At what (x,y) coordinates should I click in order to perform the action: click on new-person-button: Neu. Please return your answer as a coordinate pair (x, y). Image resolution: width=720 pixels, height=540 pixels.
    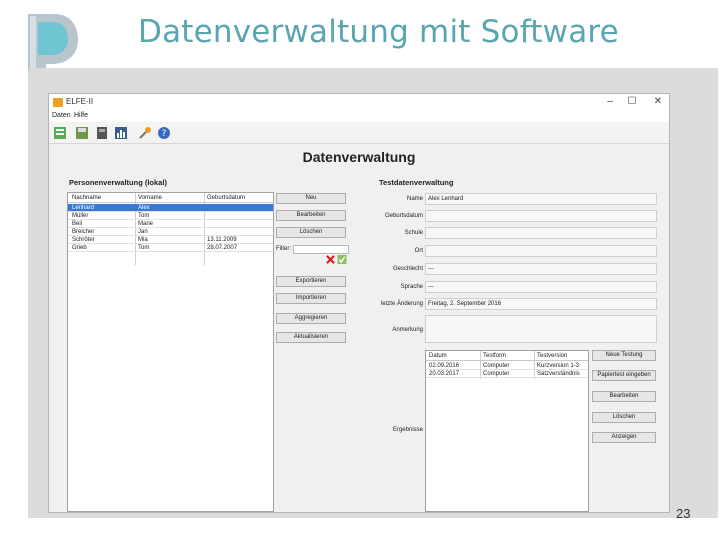
    Looking at the image, I should click on (311, 198).